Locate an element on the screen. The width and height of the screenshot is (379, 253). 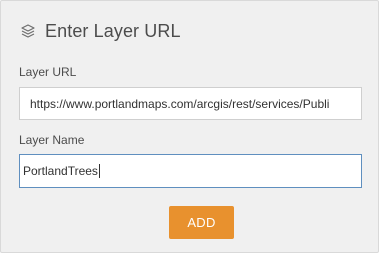
text-caret is located at coordinates (99, 171).